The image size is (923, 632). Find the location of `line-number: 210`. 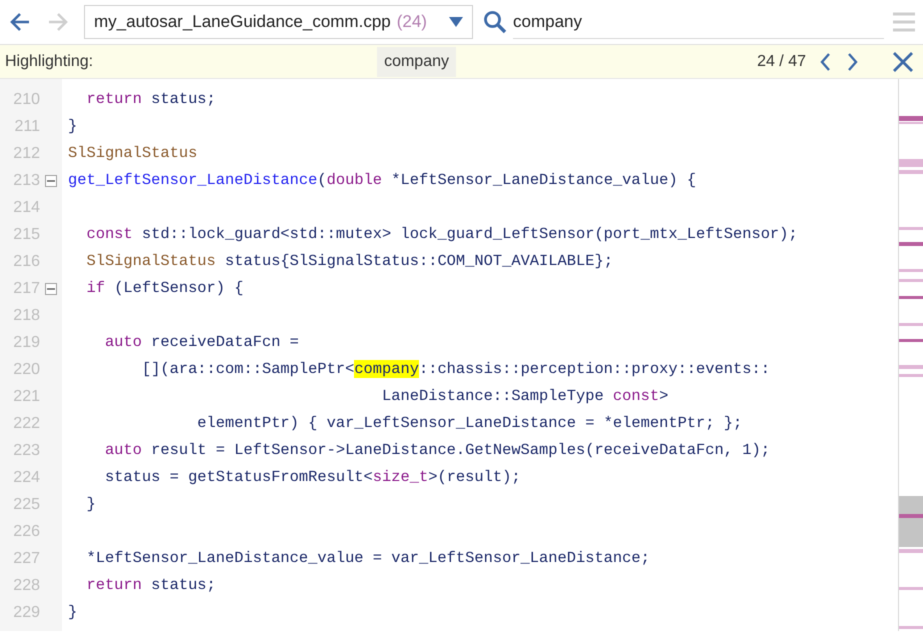

line-number: 210 is located at coordinates (26, 100).